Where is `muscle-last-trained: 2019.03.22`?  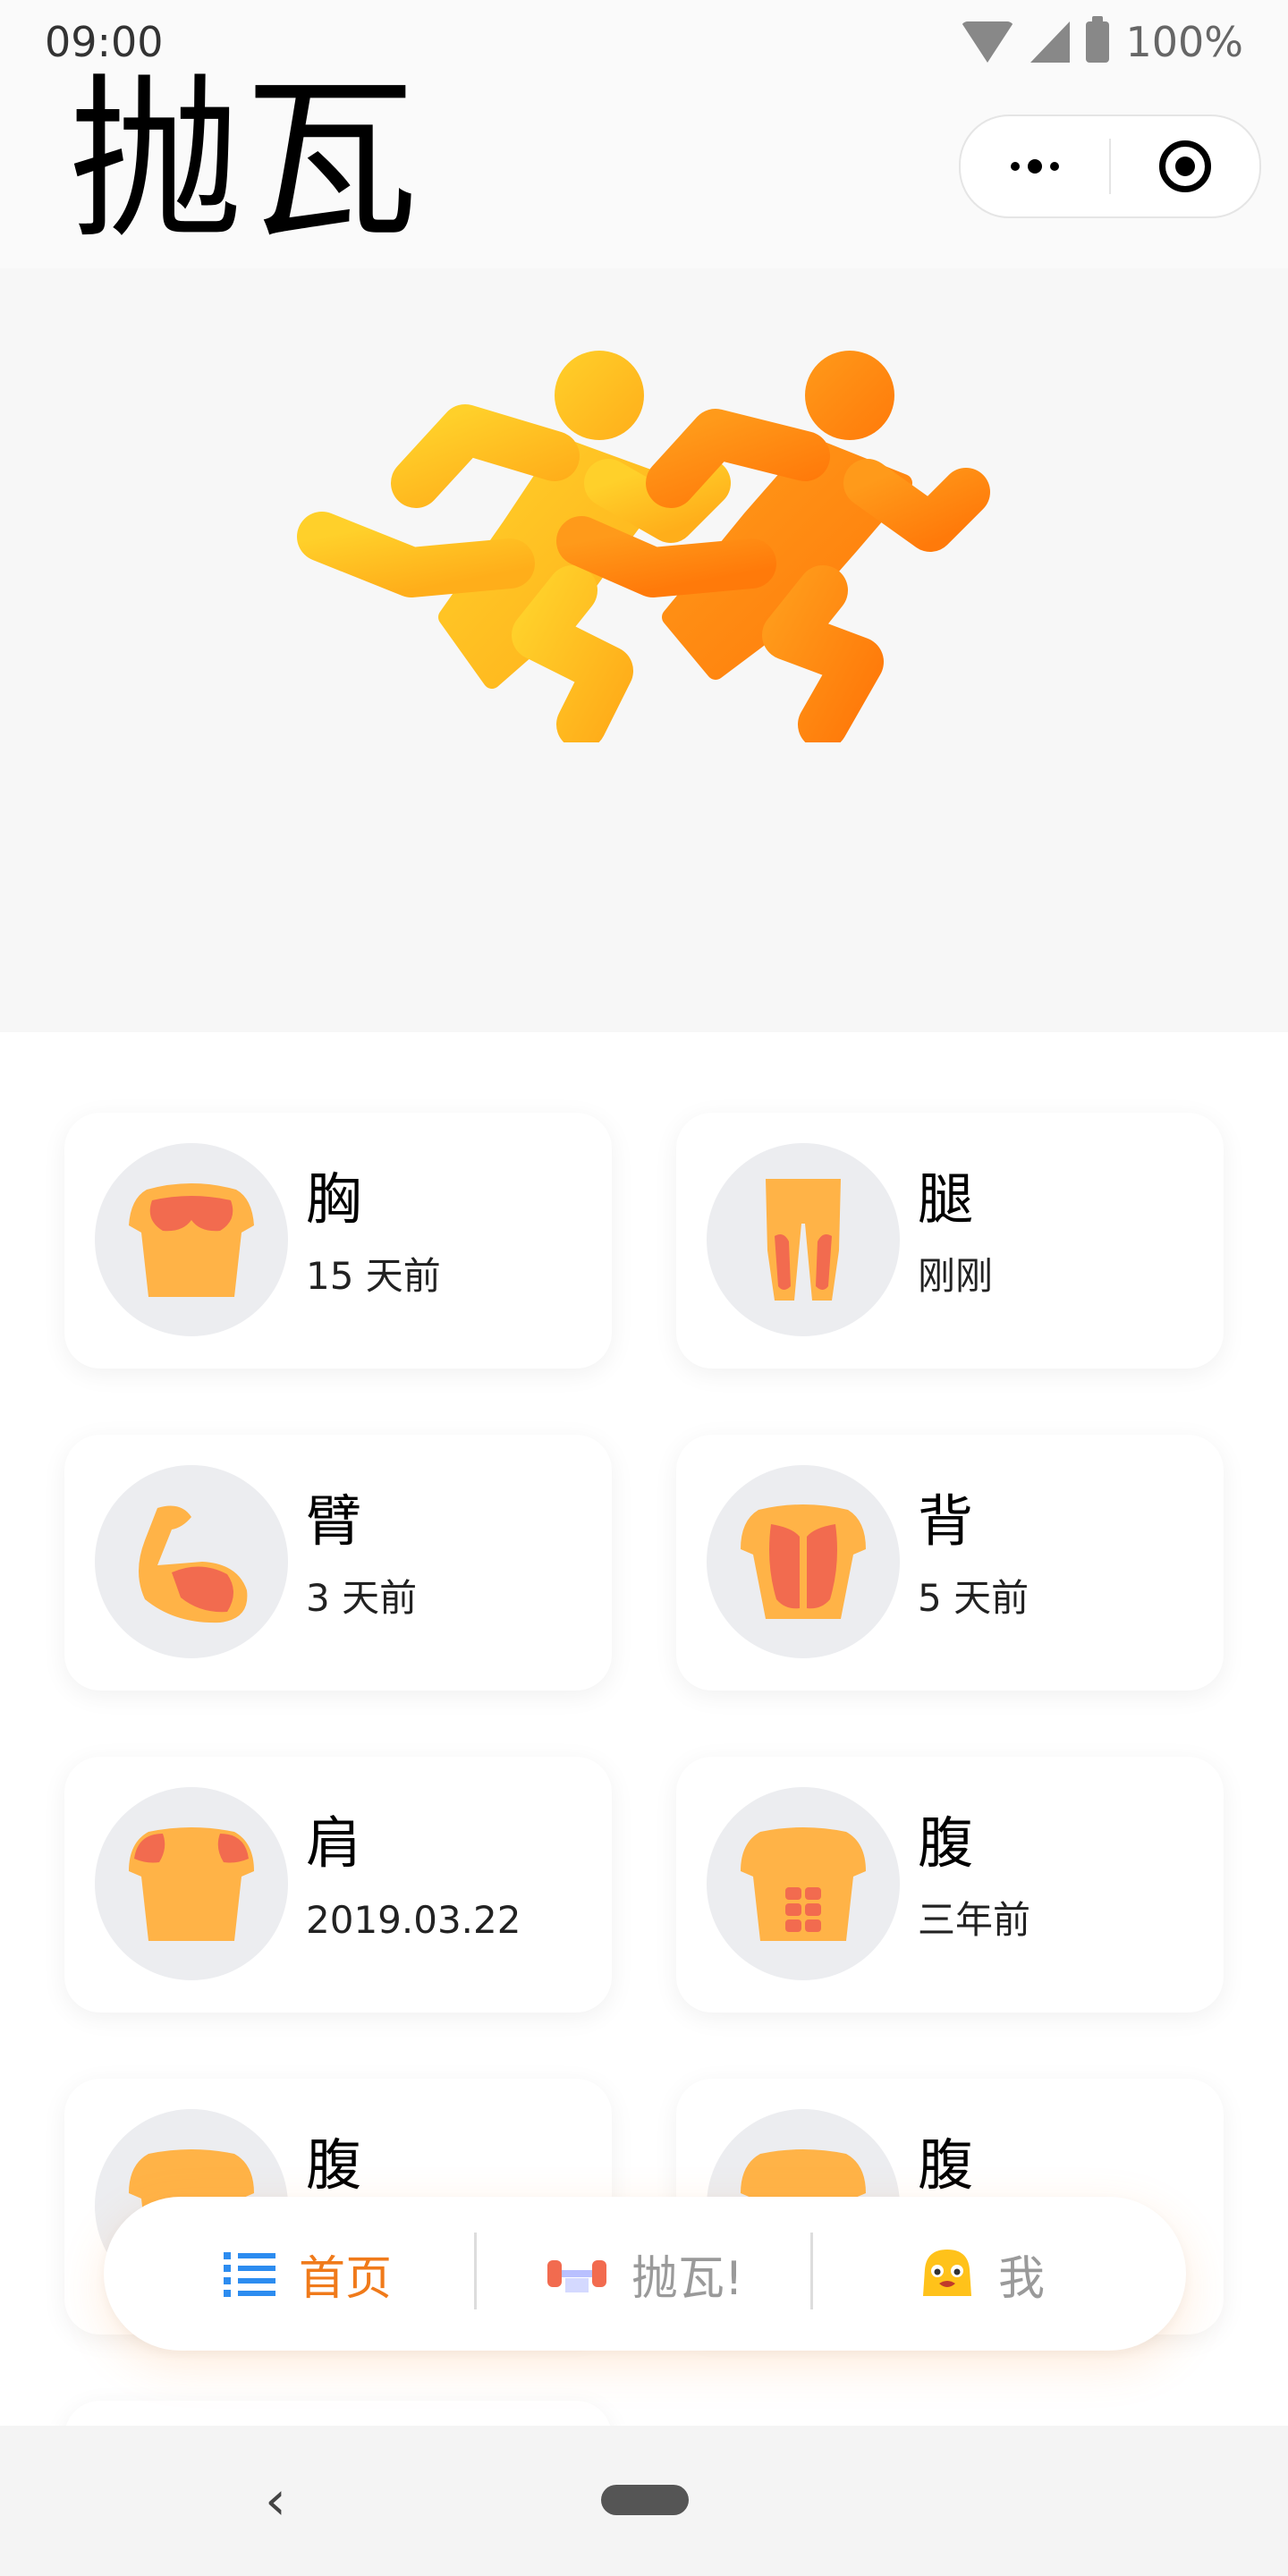 muscle-last-trained: 2019.03.22 is located at coordinates (413, 1920).